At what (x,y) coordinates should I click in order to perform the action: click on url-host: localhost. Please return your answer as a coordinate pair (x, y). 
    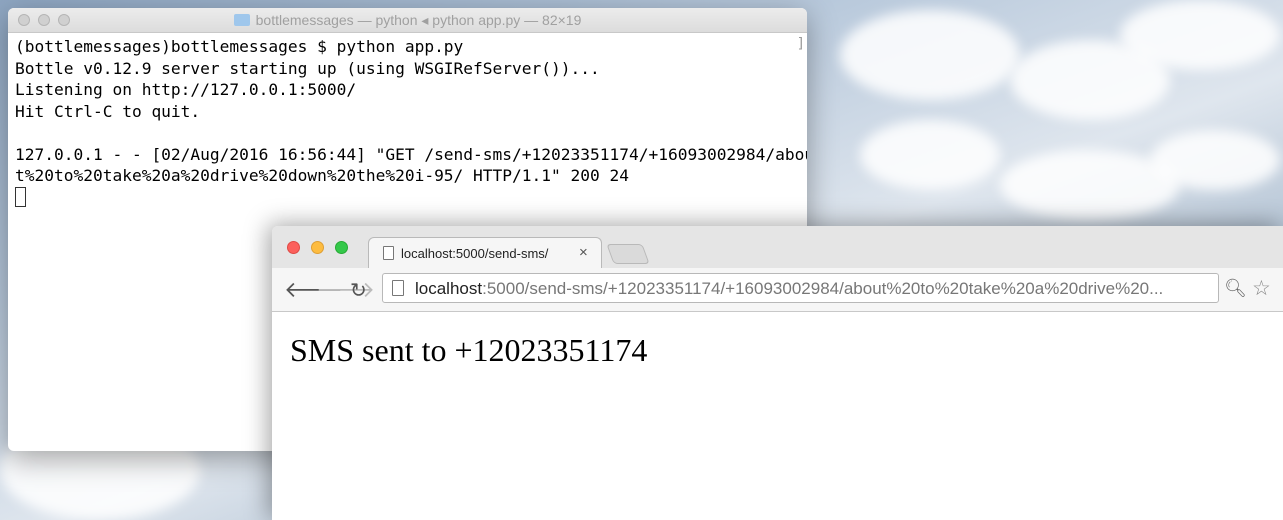
    Looking at the image, I should click on (449, 288).